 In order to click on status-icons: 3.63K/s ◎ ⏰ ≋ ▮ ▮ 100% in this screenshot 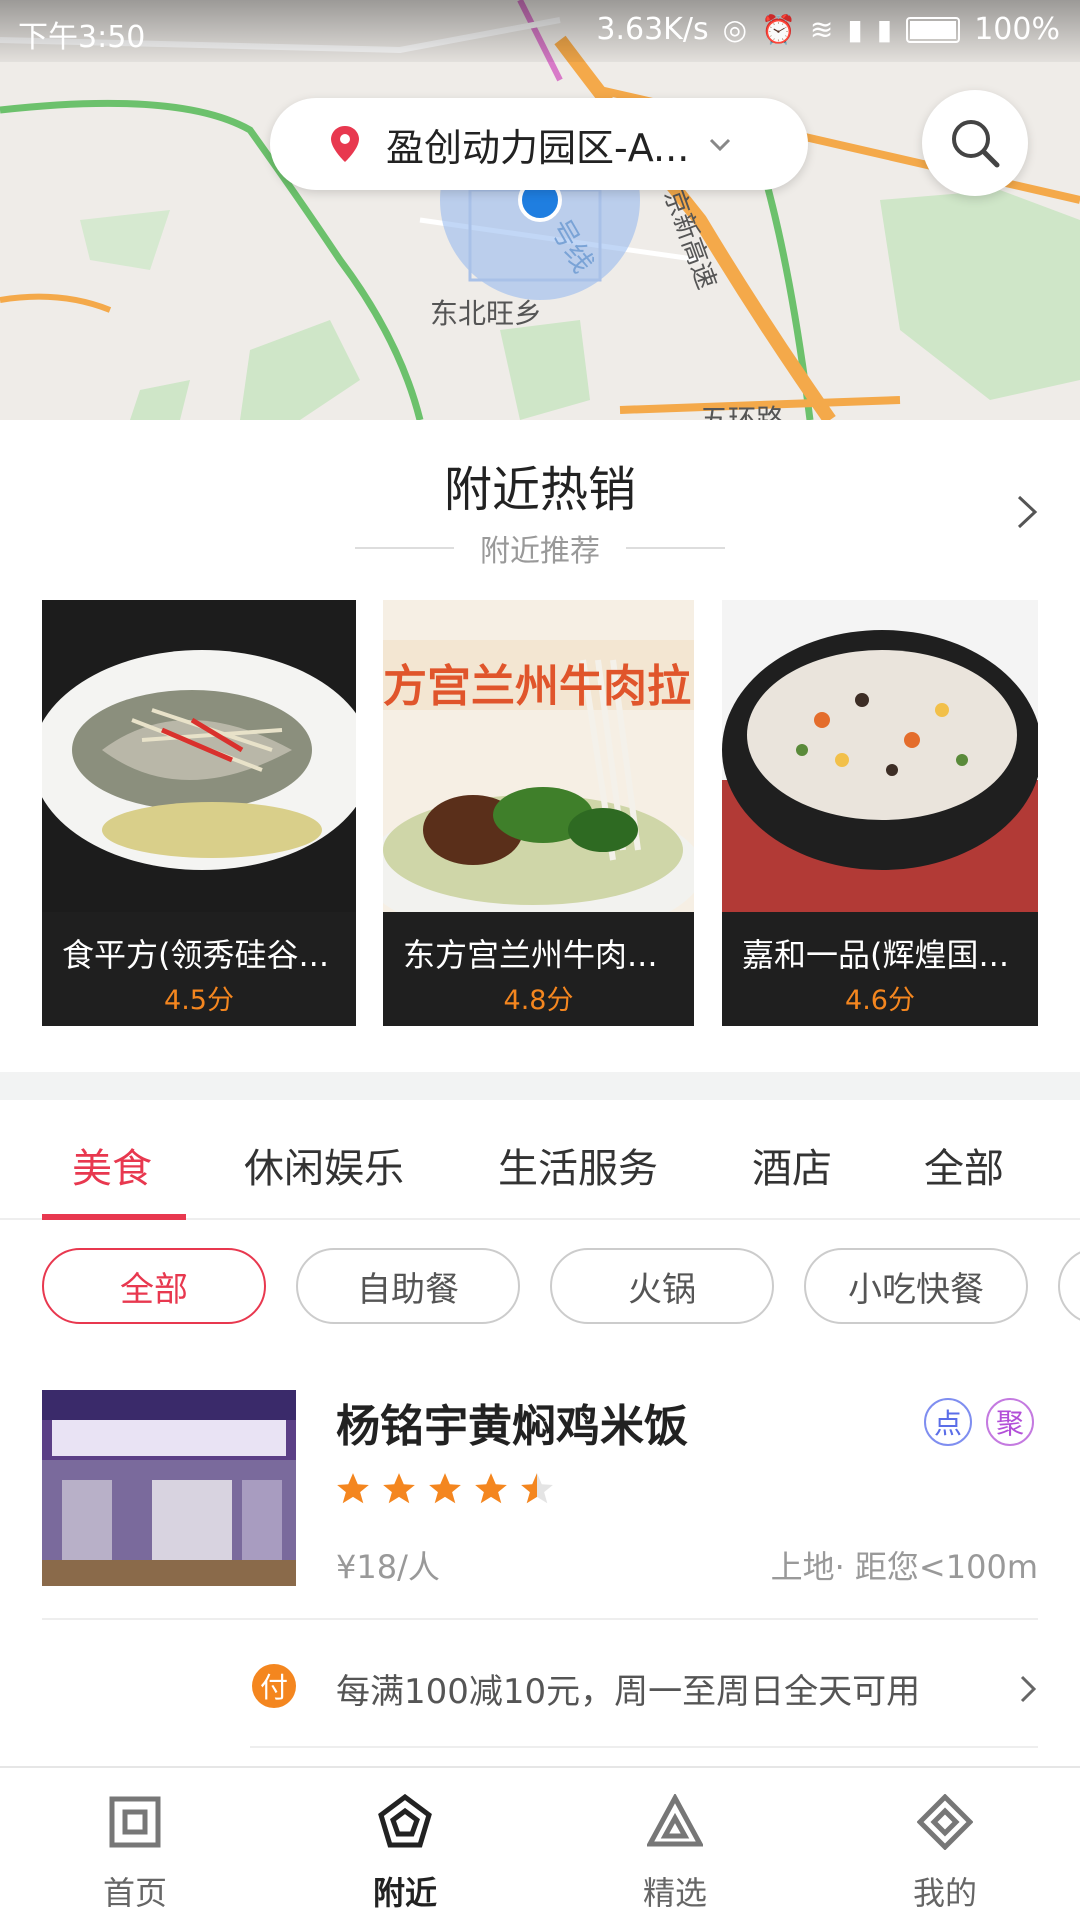, I will do `click(828, 29)`.